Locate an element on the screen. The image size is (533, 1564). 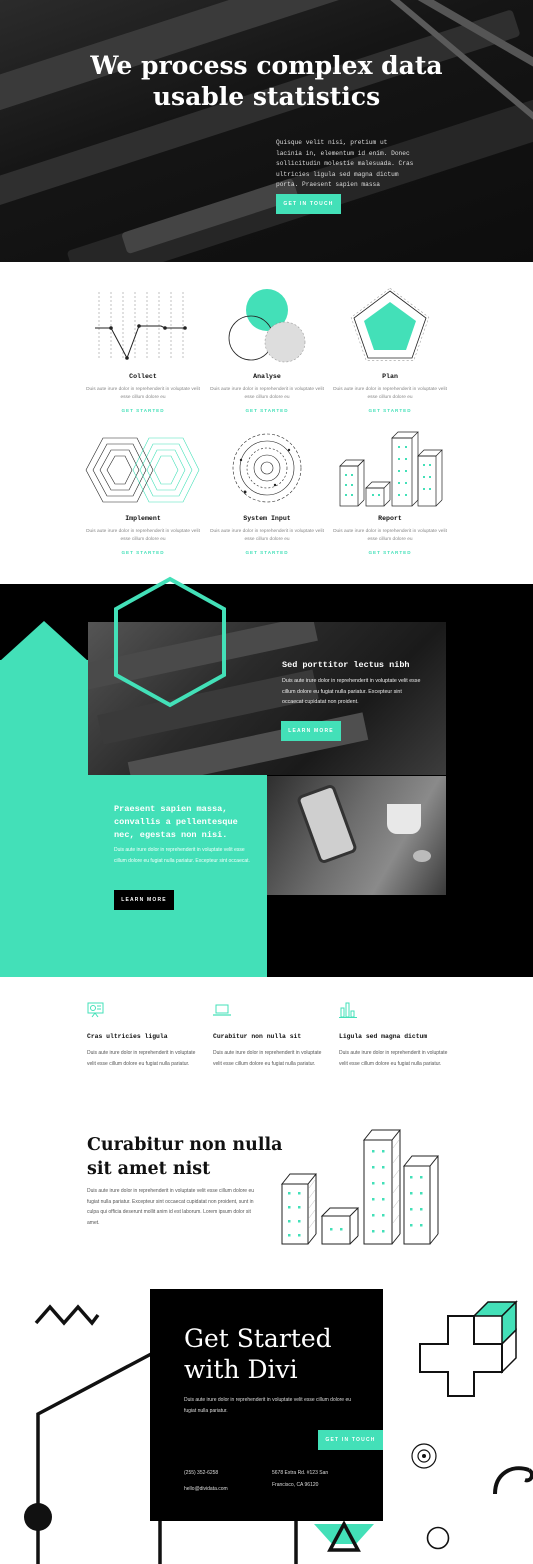
about-title: Curabitur non nulla sit amet nist is located at coordinates (187, 1157).